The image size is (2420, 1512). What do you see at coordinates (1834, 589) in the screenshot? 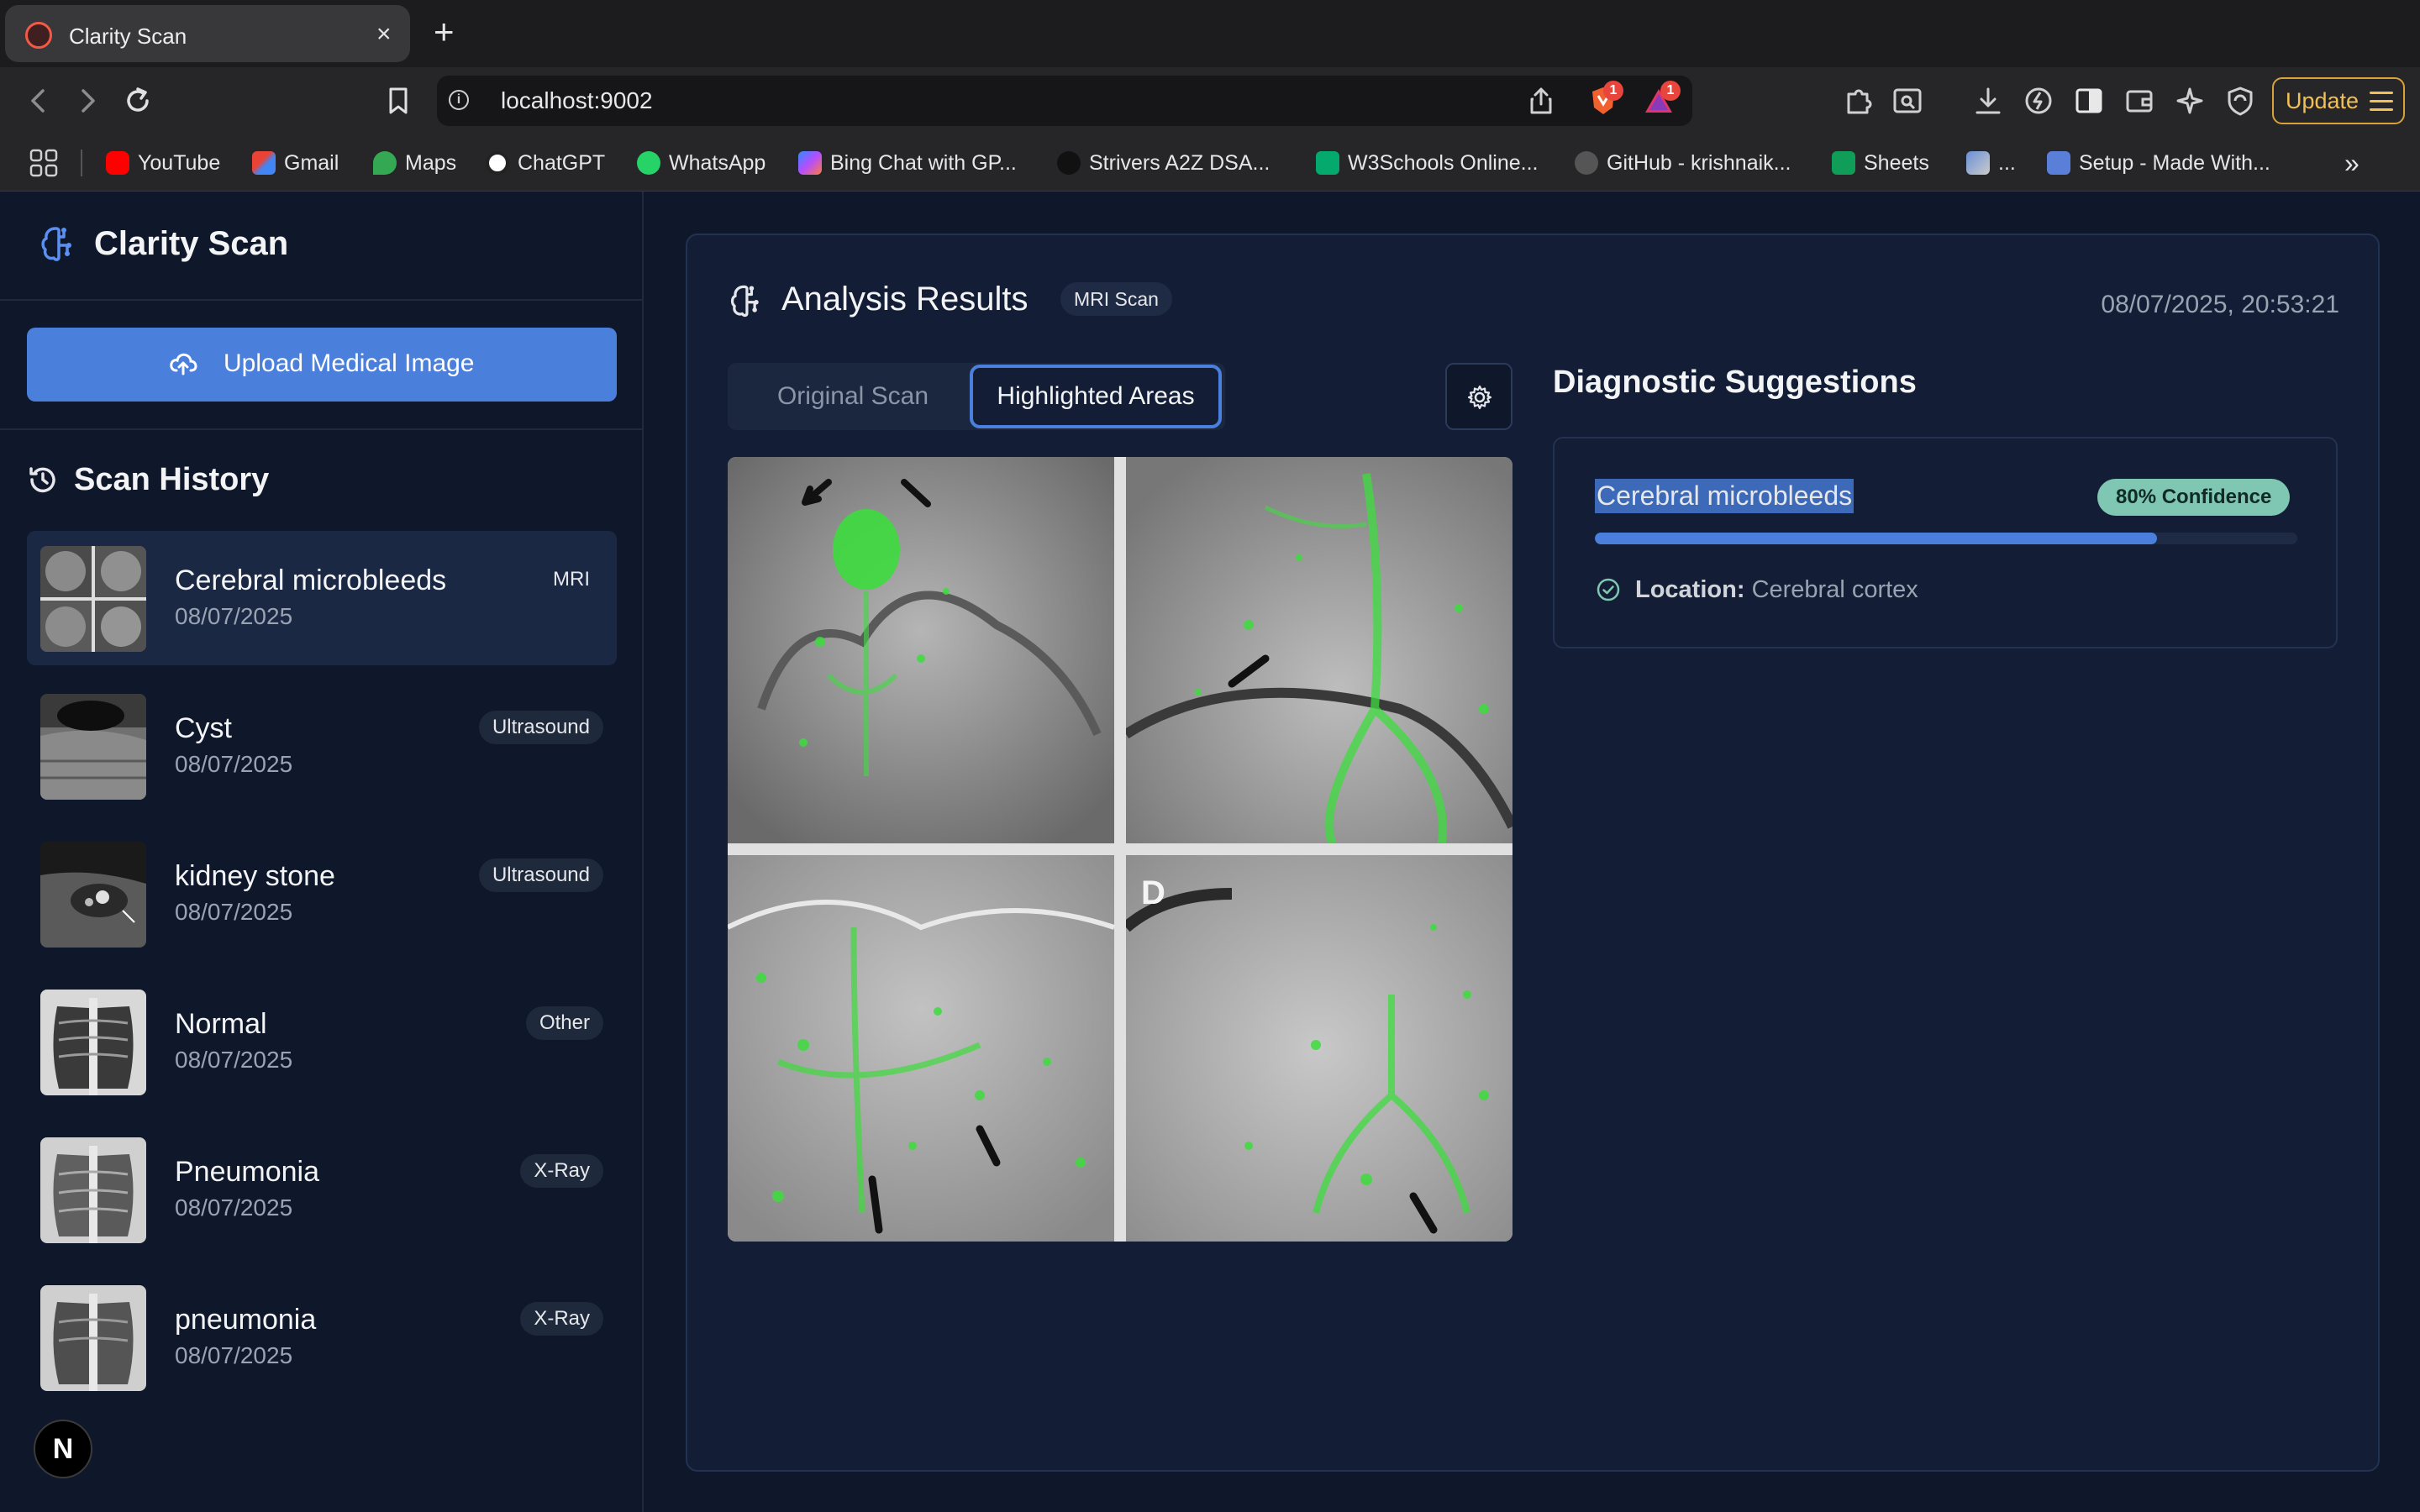
I see `location-value: Cerebral cortex` at bounding box center [1834, 589].